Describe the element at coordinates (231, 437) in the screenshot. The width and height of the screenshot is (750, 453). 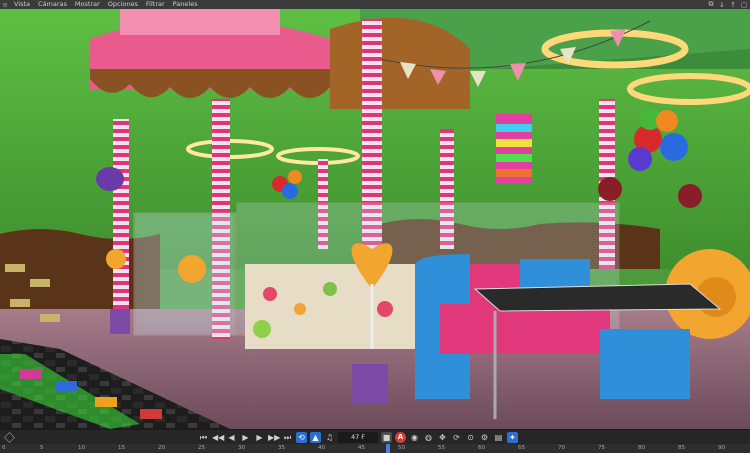
I see `previous-frame-icon: ◀` at that location.